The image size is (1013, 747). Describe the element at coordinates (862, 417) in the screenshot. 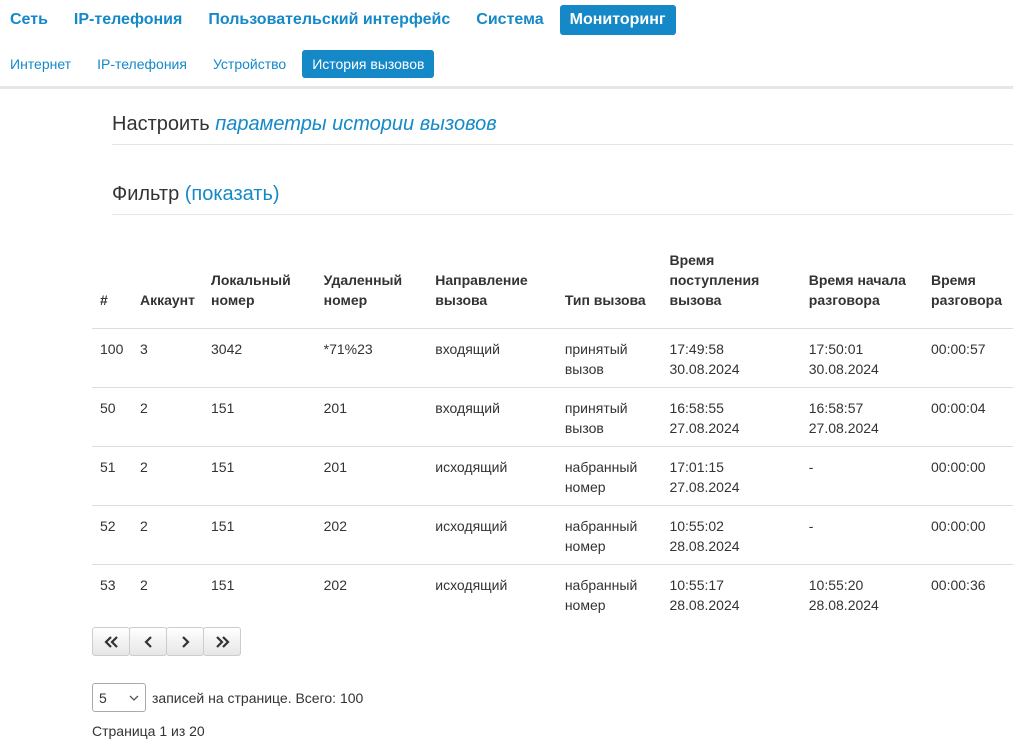

I see `table-cell: 16:58:57 27.08.2024` at that location.